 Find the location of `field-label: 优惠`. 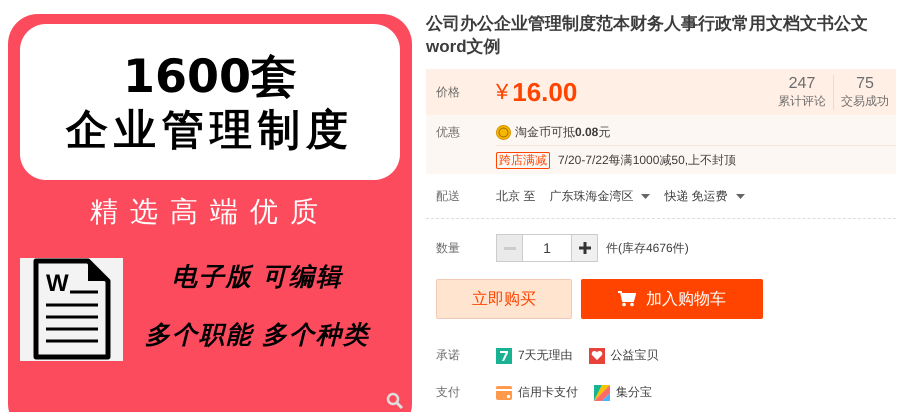

field-label: 优惠 is located at coordinates (448, 132).